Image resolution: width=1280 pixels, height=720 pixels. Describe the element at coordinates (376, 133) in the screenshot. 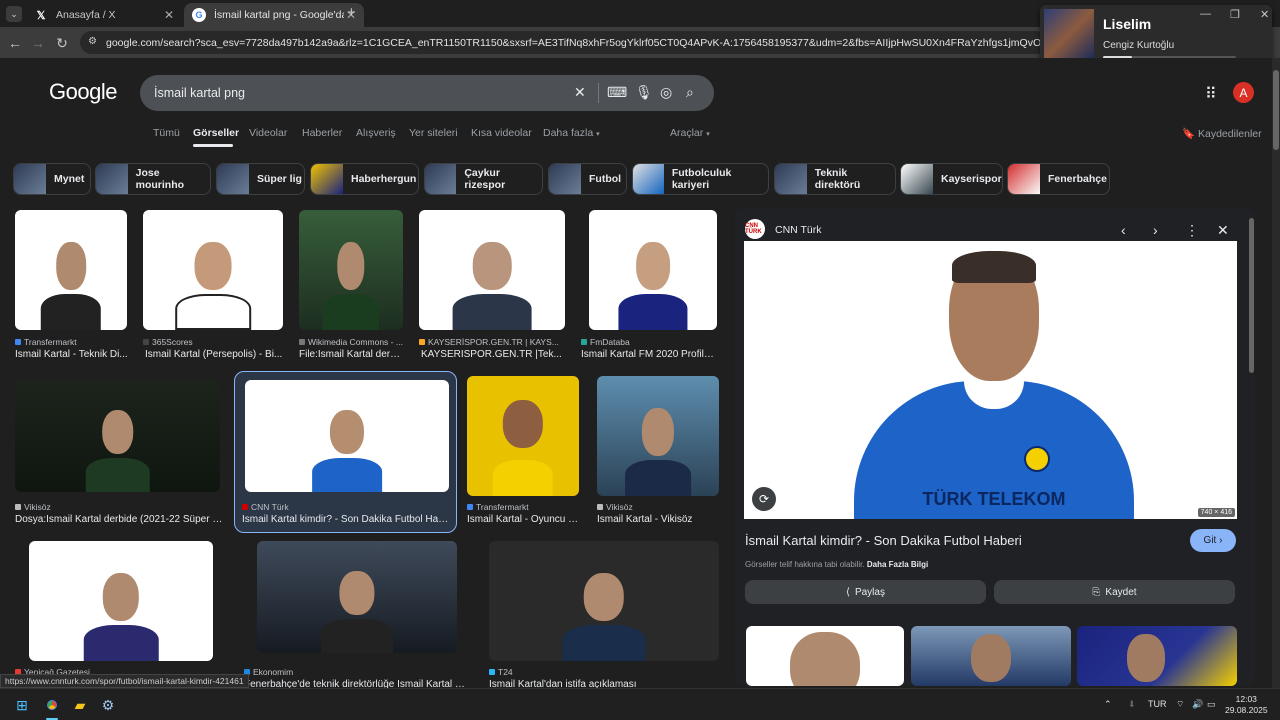

I see `tab-shopping: Alışveriş` at that location.